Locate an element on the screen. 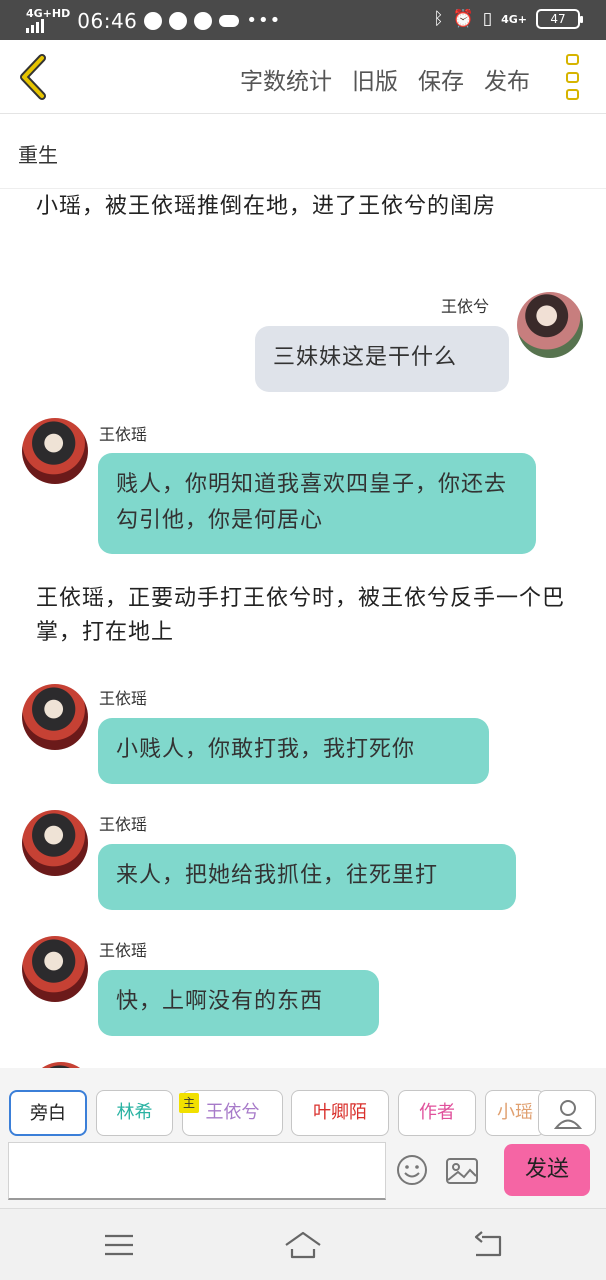 This screenshot has height=1280, width=606. chapter-title: 重生 is located at coordinates (38, 153).